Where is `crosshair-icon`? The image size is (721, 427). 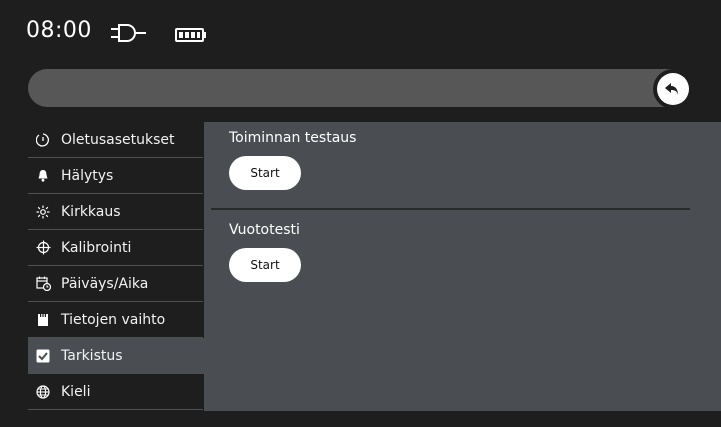
crosshair-icon is located at coordinates (43, 248).